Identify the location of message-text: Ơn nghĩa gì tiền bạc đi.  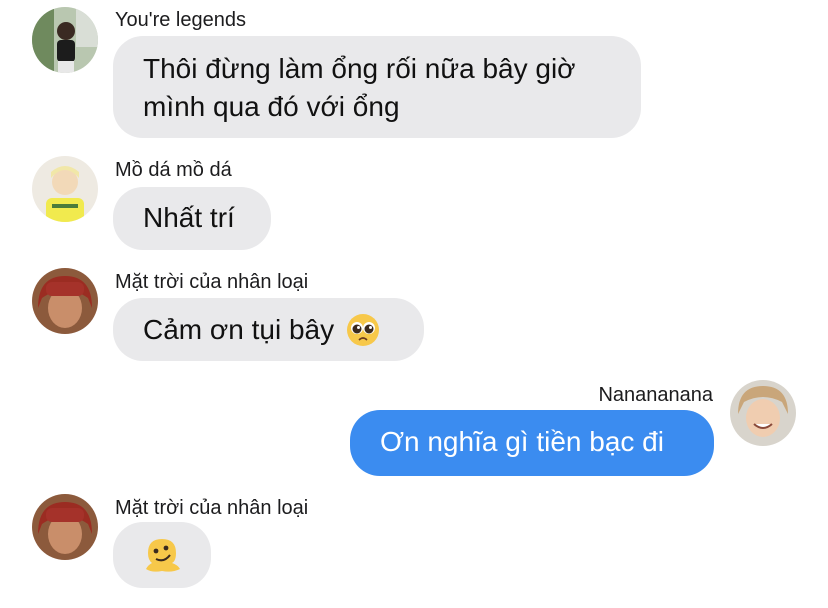
(522, 441).